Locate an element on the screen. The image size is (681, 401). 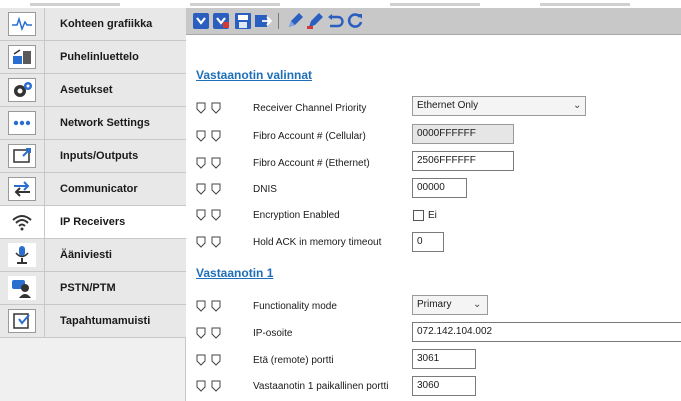
ip-address-label: IP-osoite is located at coordinates (273, 333).